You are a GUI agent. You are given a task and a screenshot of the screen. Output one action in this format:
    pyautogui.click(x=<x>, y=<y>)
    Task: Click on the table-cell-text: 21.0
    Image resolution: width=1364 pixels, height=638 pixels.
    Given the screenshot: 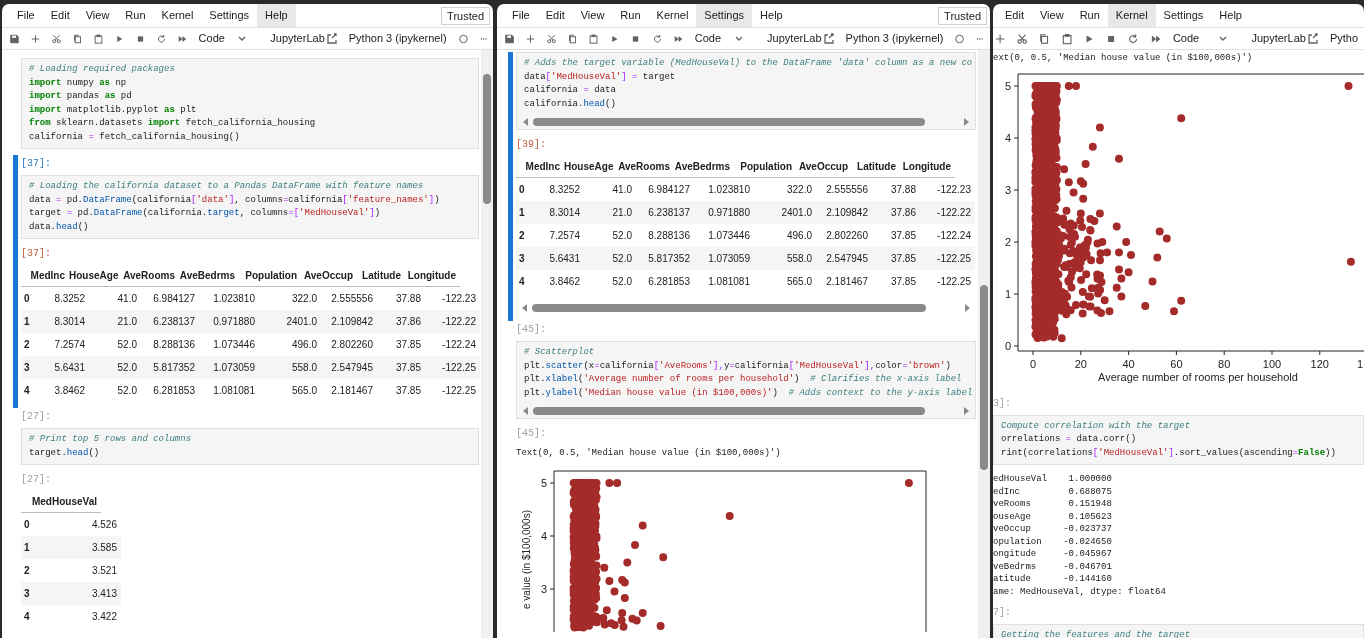 What is the action you would take?
    pyautogui.click(x=127, y=322)
    